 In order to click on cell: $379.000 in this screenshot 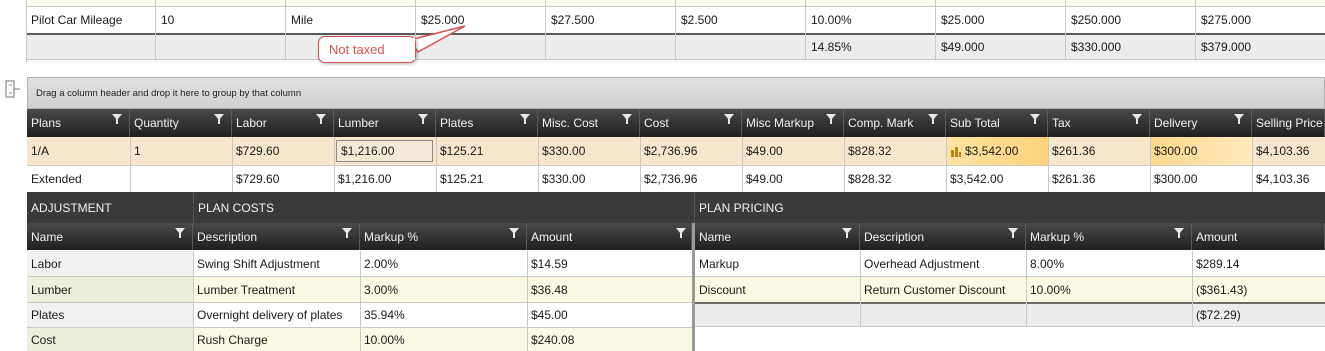, I will do `click(1226, 47)`.